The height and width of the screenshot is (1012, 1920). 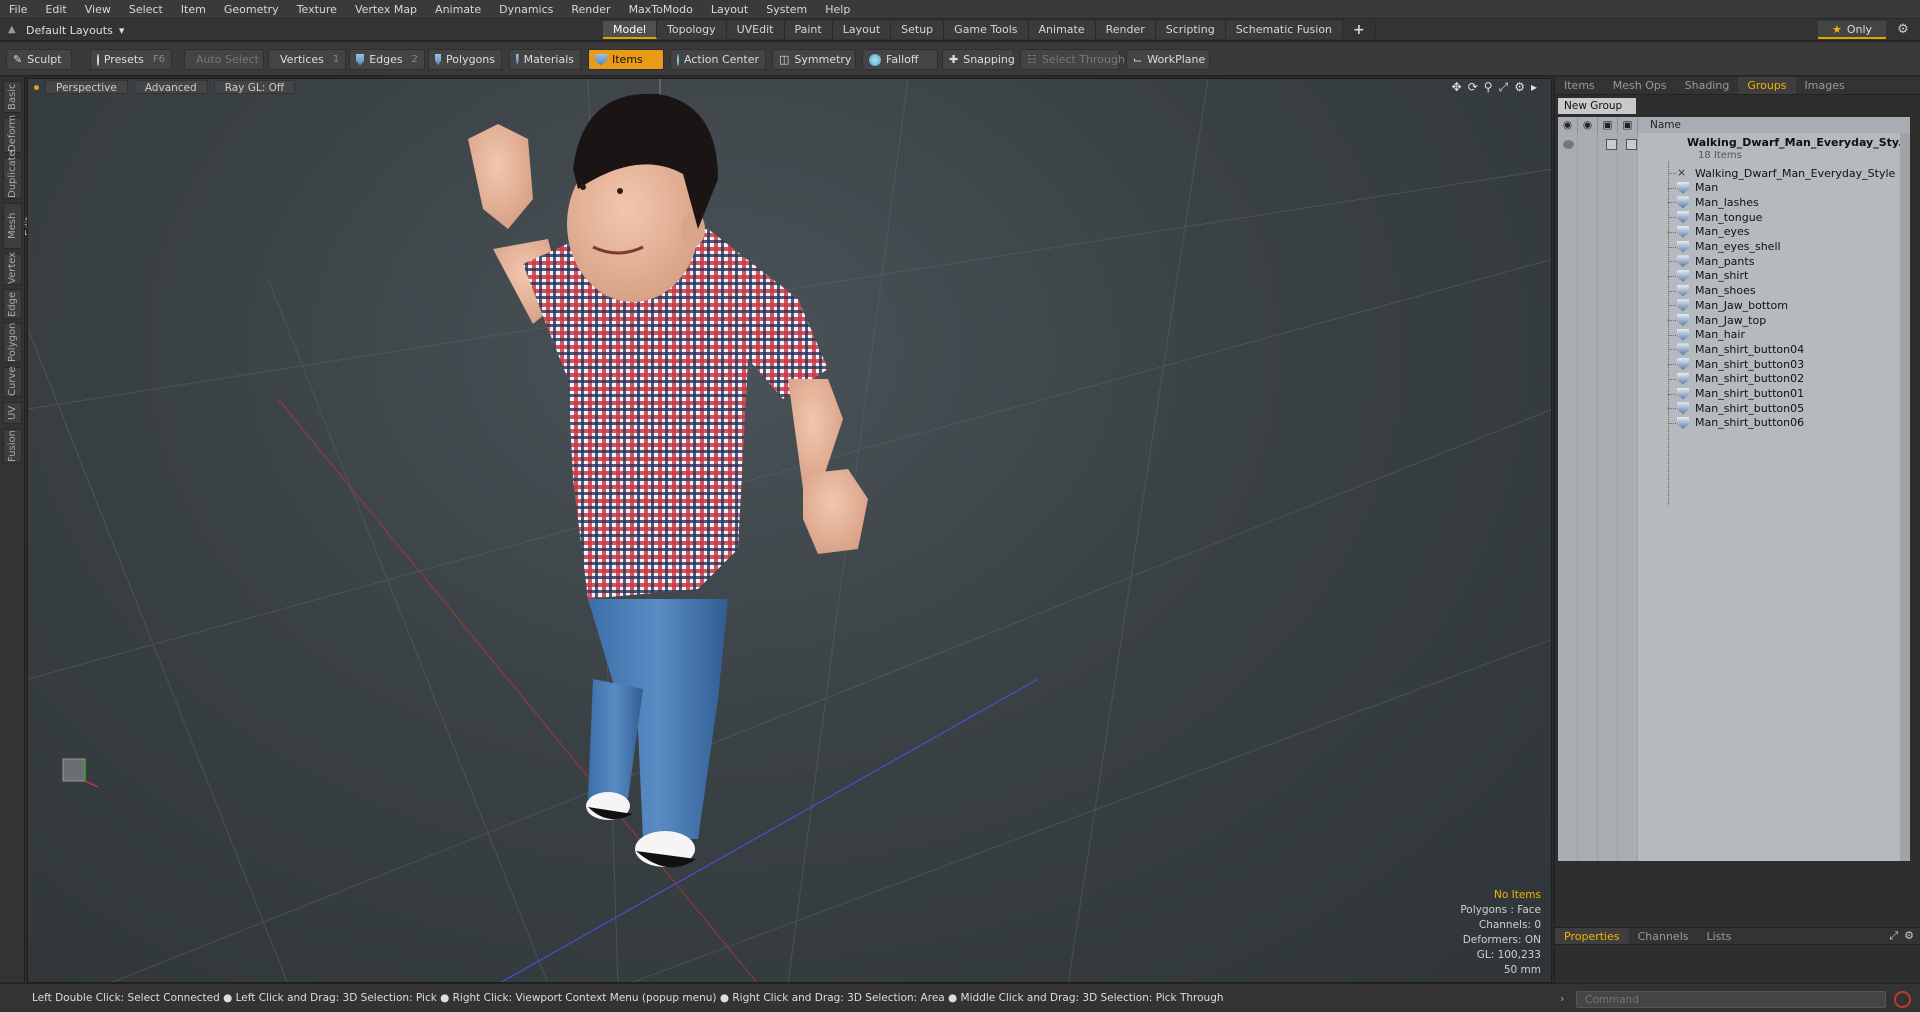 What do you see at coordinates (86, 87) in the screenshot?
I see `view-mode-button: Perspective` at bounding box center [86, 87].